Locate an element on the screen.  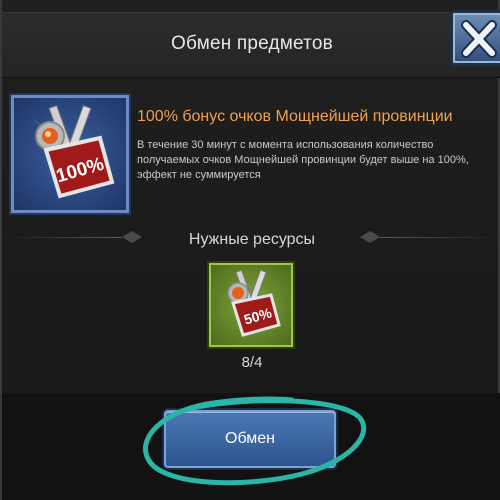
dialog-title: Обмен предметов is located at coordinates (252, 43).